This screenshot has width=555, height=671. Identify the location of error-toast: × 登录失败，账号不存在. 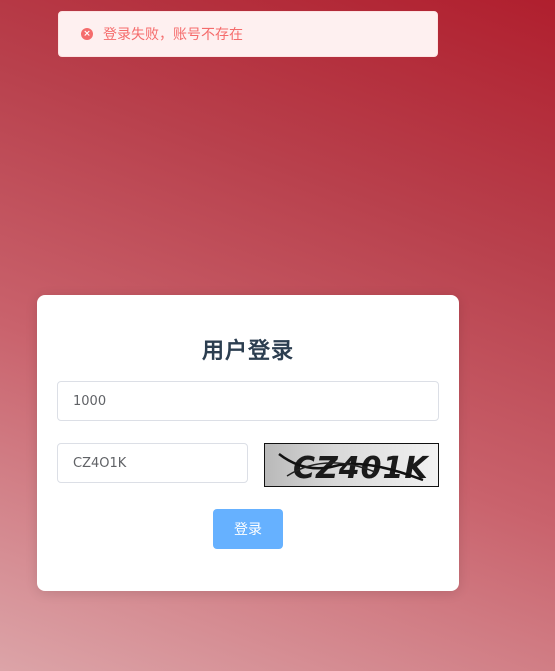
(248, 34).